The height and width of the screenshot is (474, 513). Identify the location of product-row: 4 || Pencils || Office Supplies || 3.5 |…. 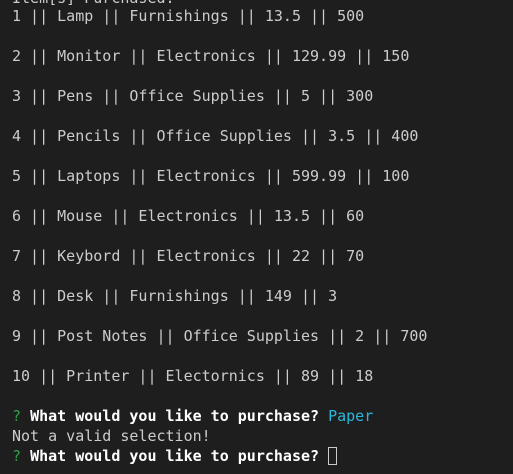
(215, 136).